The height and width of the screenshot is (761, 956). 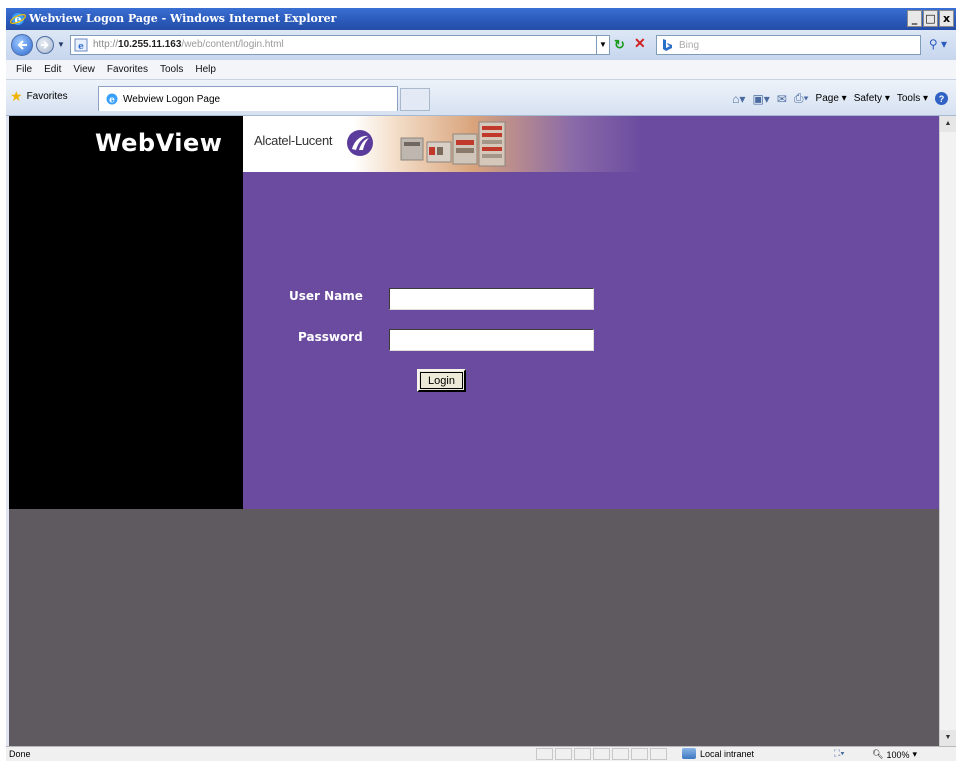 What do you see at coordinates (947, 431) in the screenshot?
I see `vertical-scrollbar: ▲ ▼` at bounding box center [947, 431].